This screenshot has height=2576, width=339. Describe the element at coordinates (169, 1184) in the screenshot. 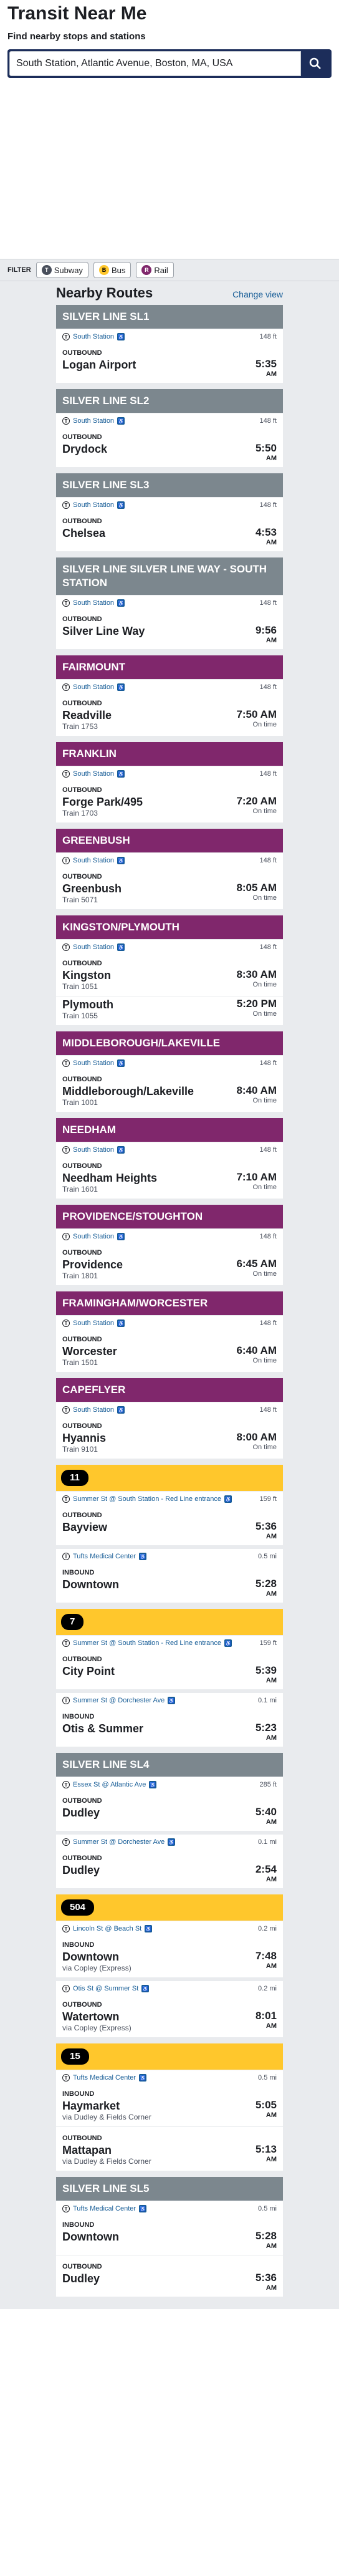

I see `trip-row: Needham Heights Train 1601 7:10 AM On time` at that location.